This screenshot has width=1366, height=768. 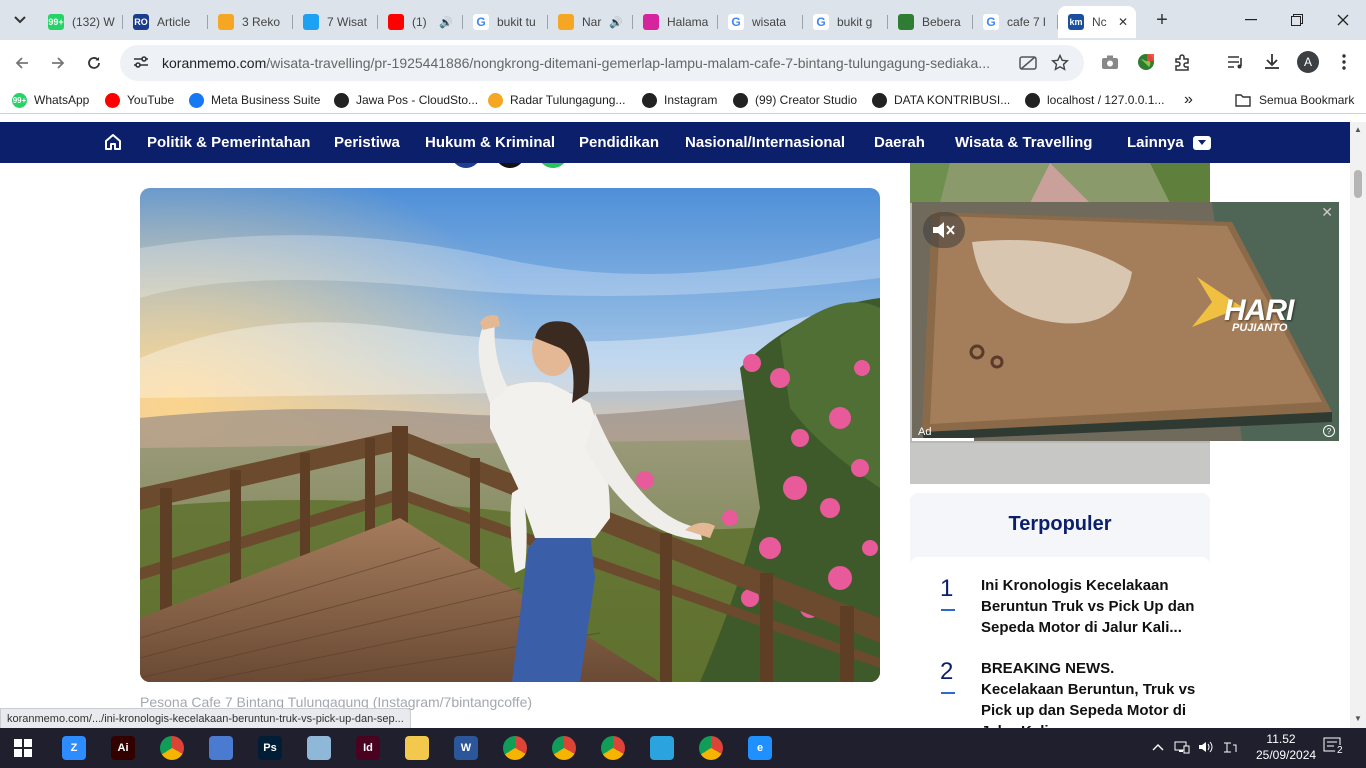 I want to click on nav-daerah: Daerah, so click(x=899, y=142).